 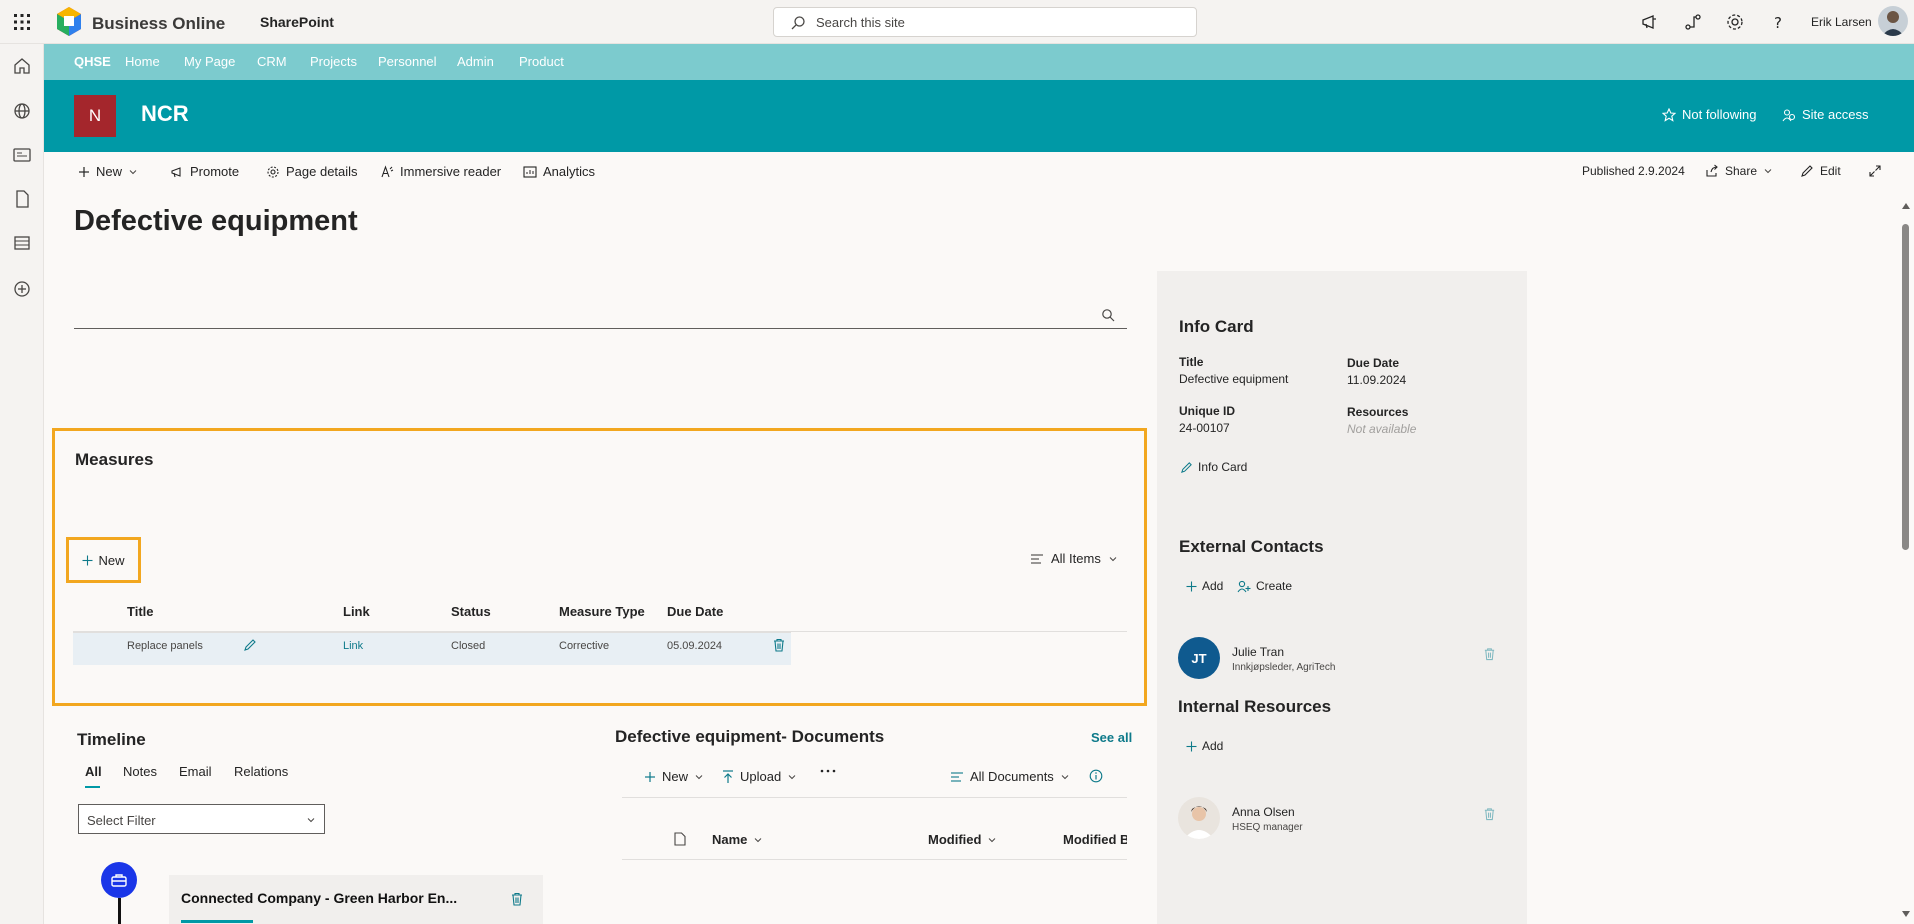 What do you see at coordinates (471, 611) in the screenshot?
I see `column-header-status: Status` at bounding box center [471, 611].